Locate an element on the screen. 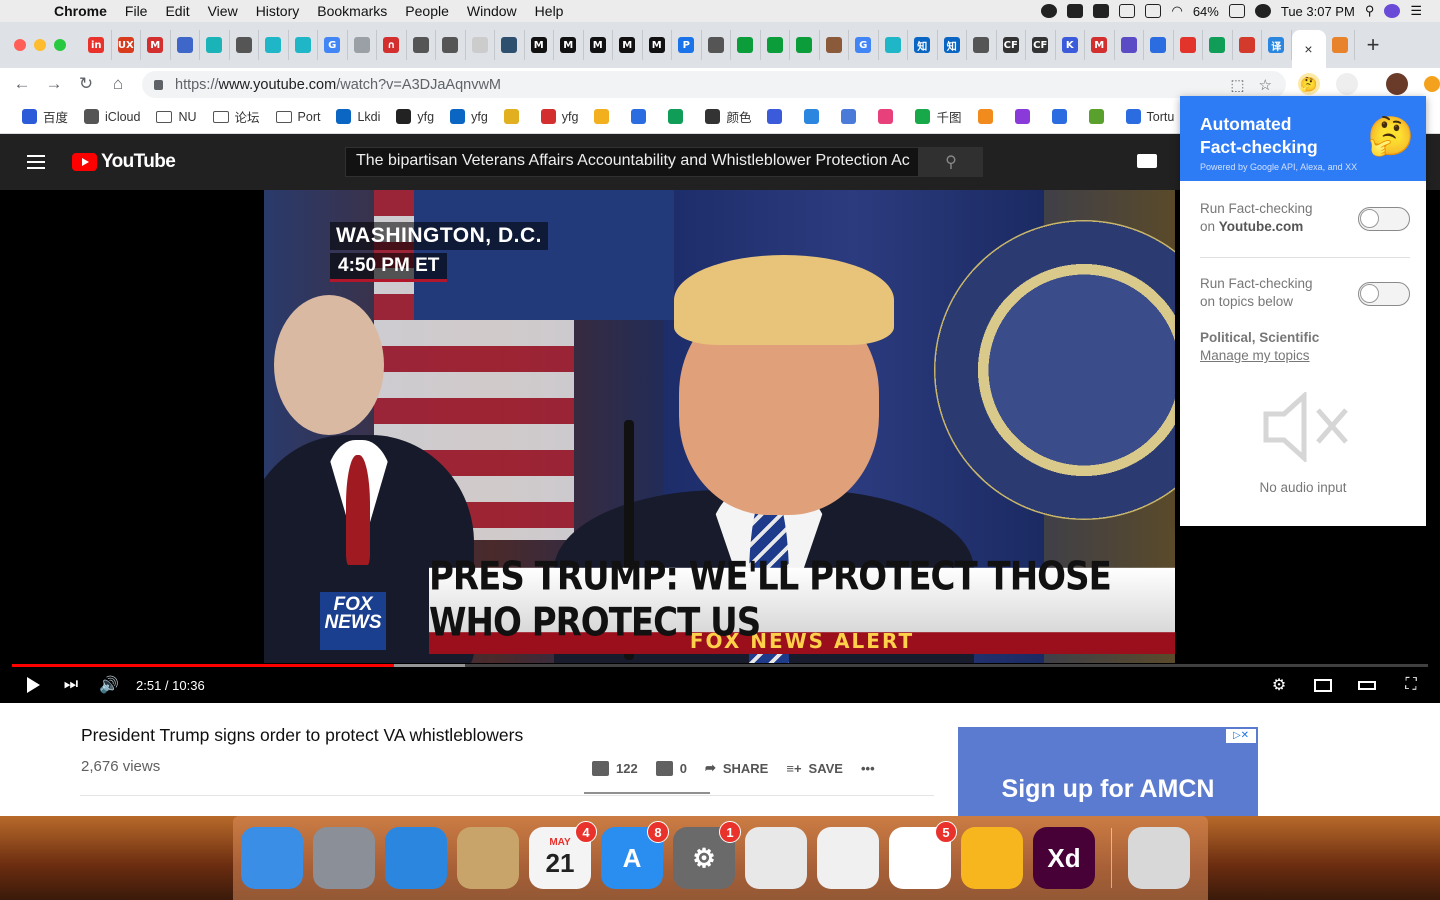  app-tray-icon is located at coordinates (1075, 11).